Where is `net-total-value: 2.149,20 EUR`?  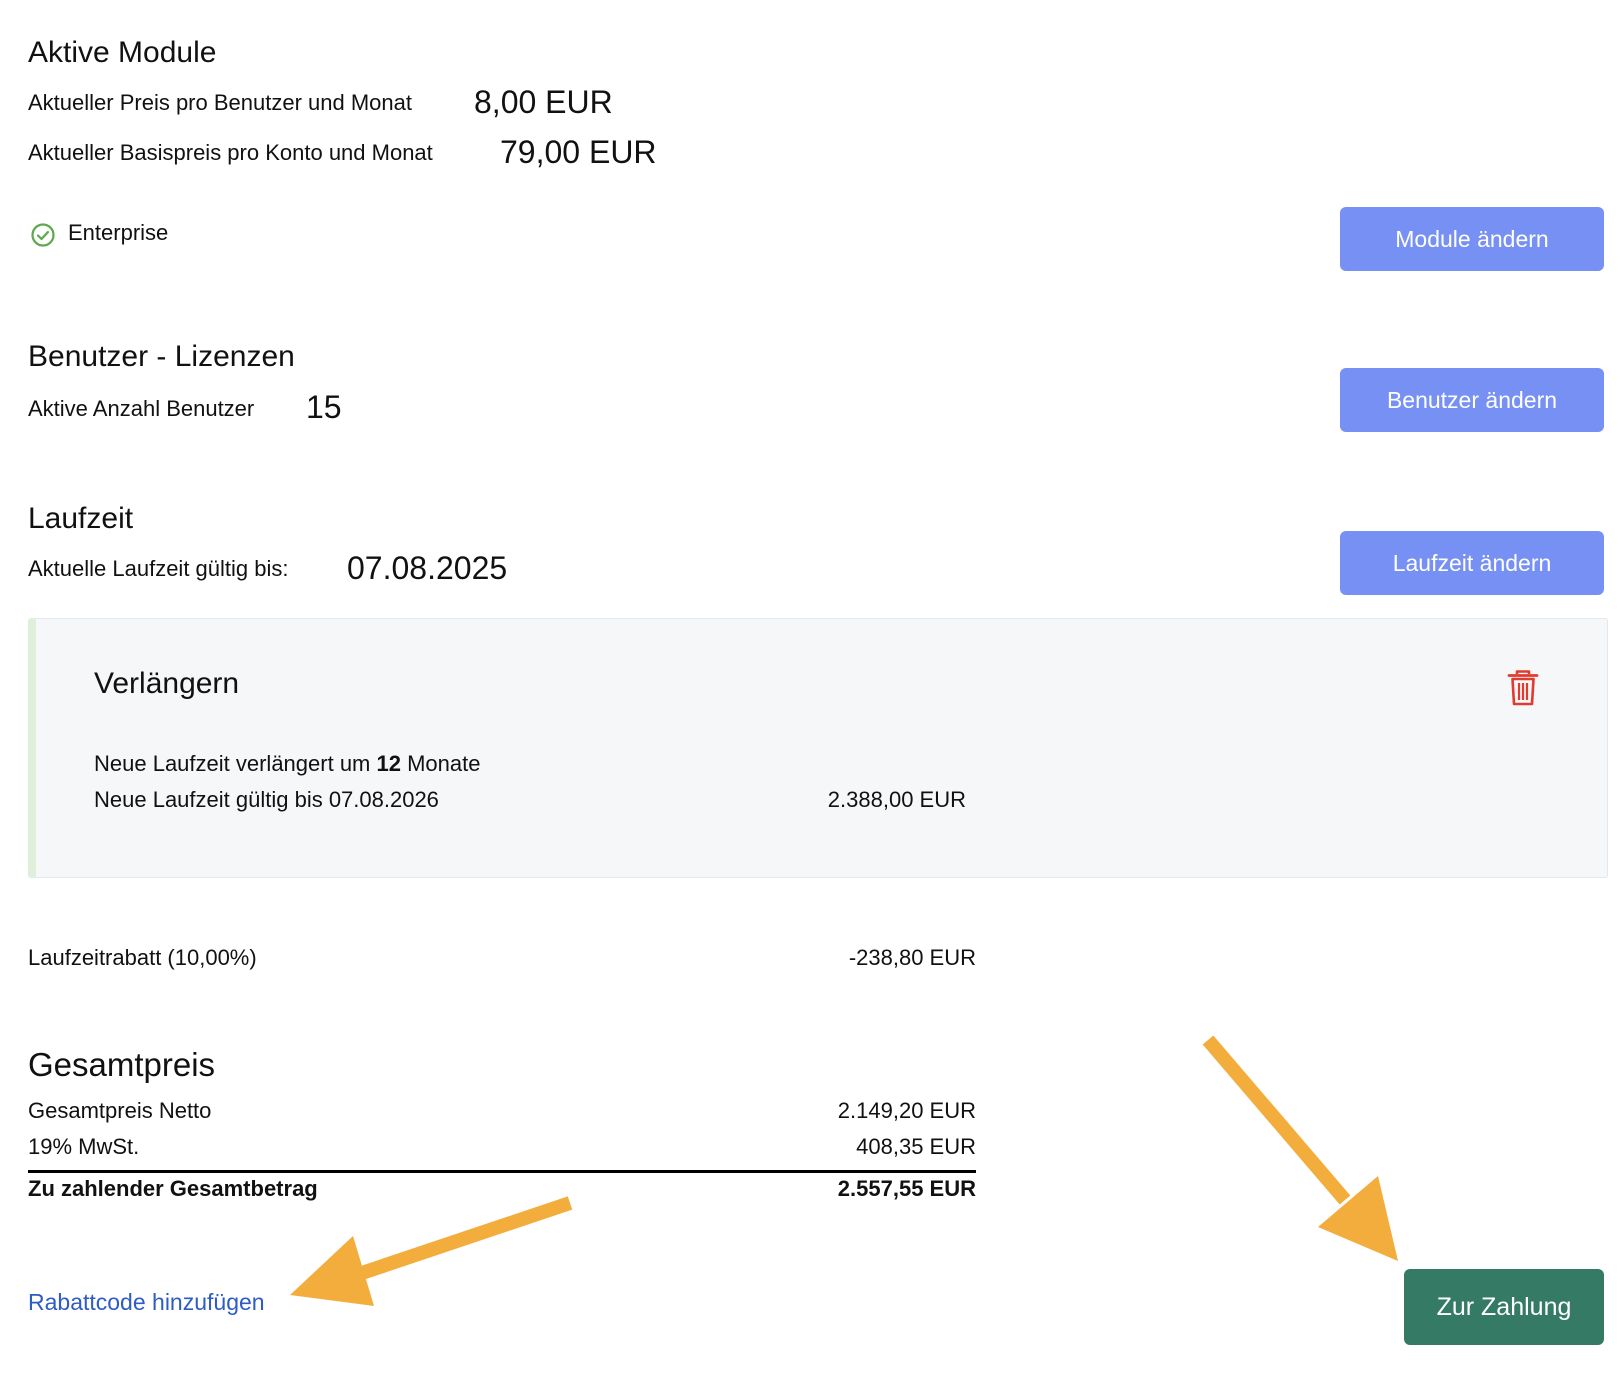
net-total-value: 2.149,20 EUR is located at coordinates (906, 1110).